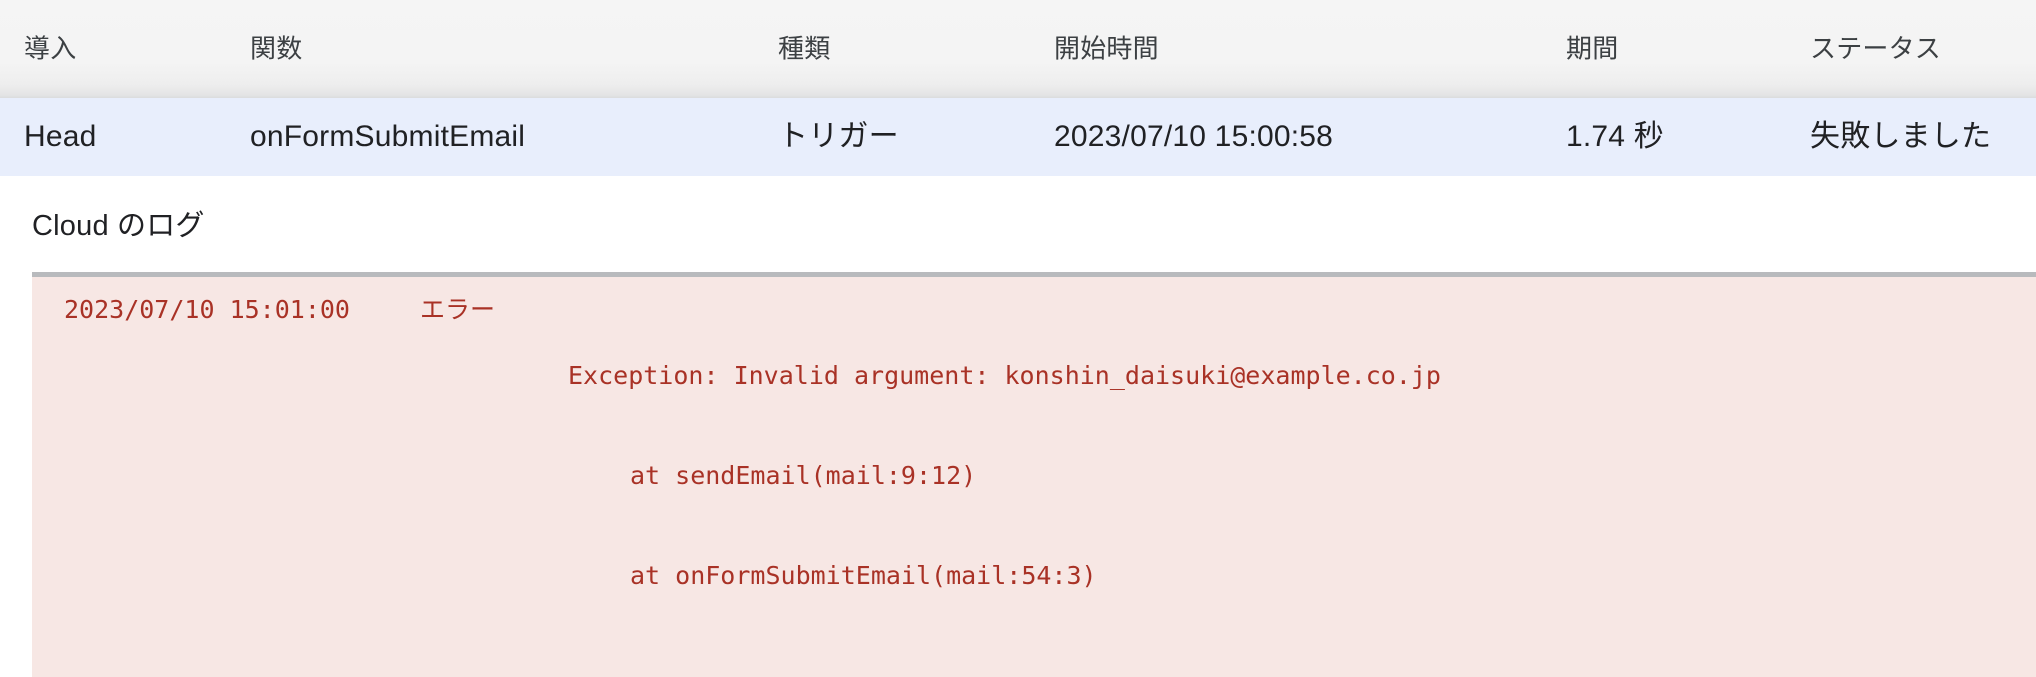  What do you see at coordinates (388, 136) in the screenshot?
I see `cell-function: onFormSubmitEmail` at bounding box center [388, 136].